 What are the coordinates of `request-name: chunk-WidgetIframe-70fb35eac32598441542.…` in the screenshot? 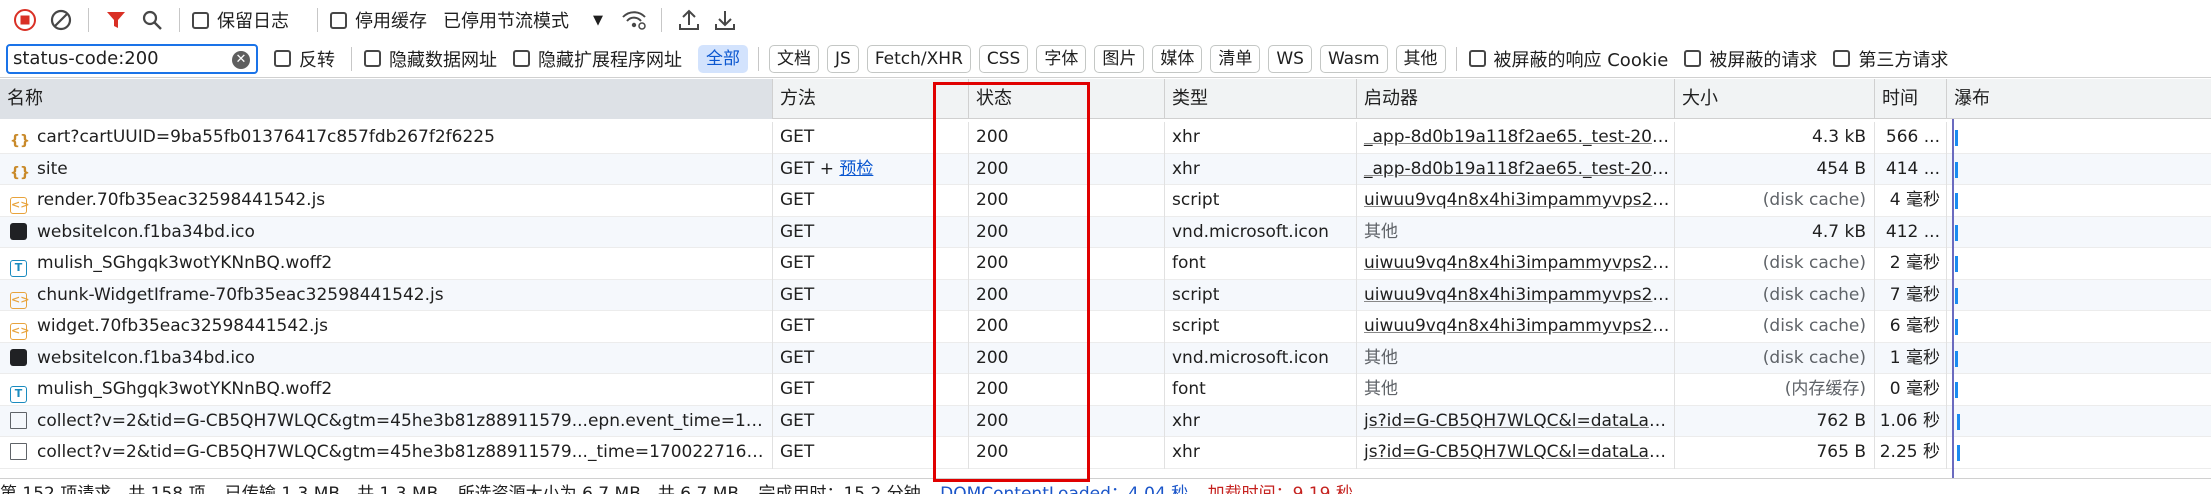 It's located at (240, 294).